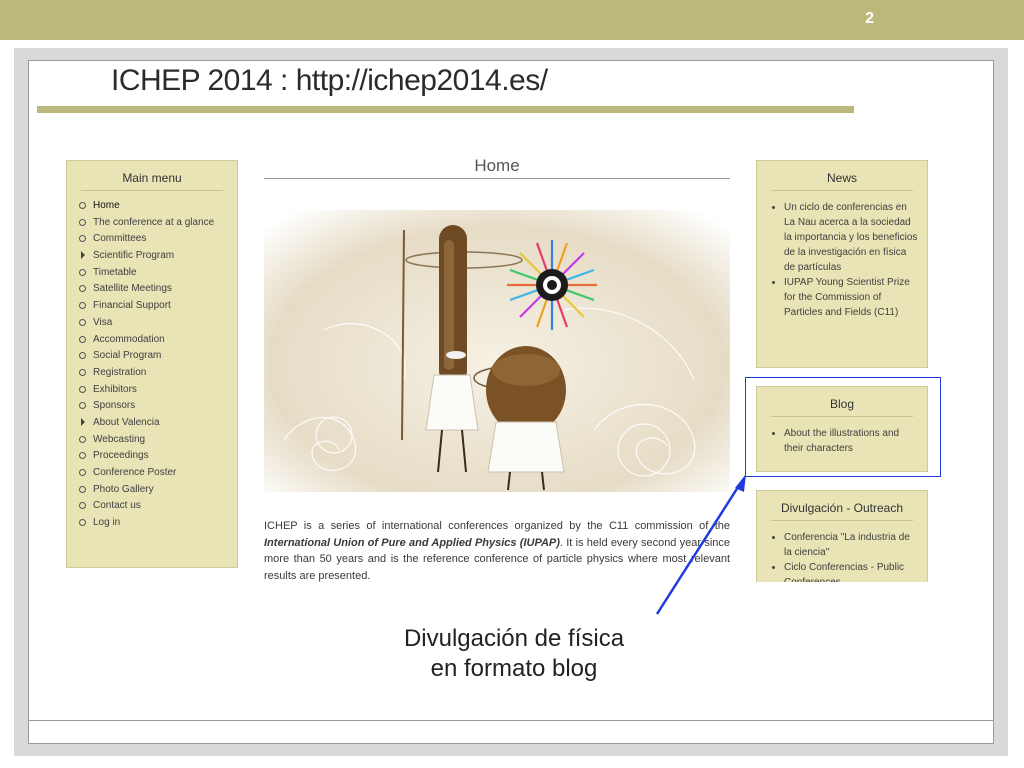  I want to click on callout-line-1: Divulgación de física, so click(514, 638).